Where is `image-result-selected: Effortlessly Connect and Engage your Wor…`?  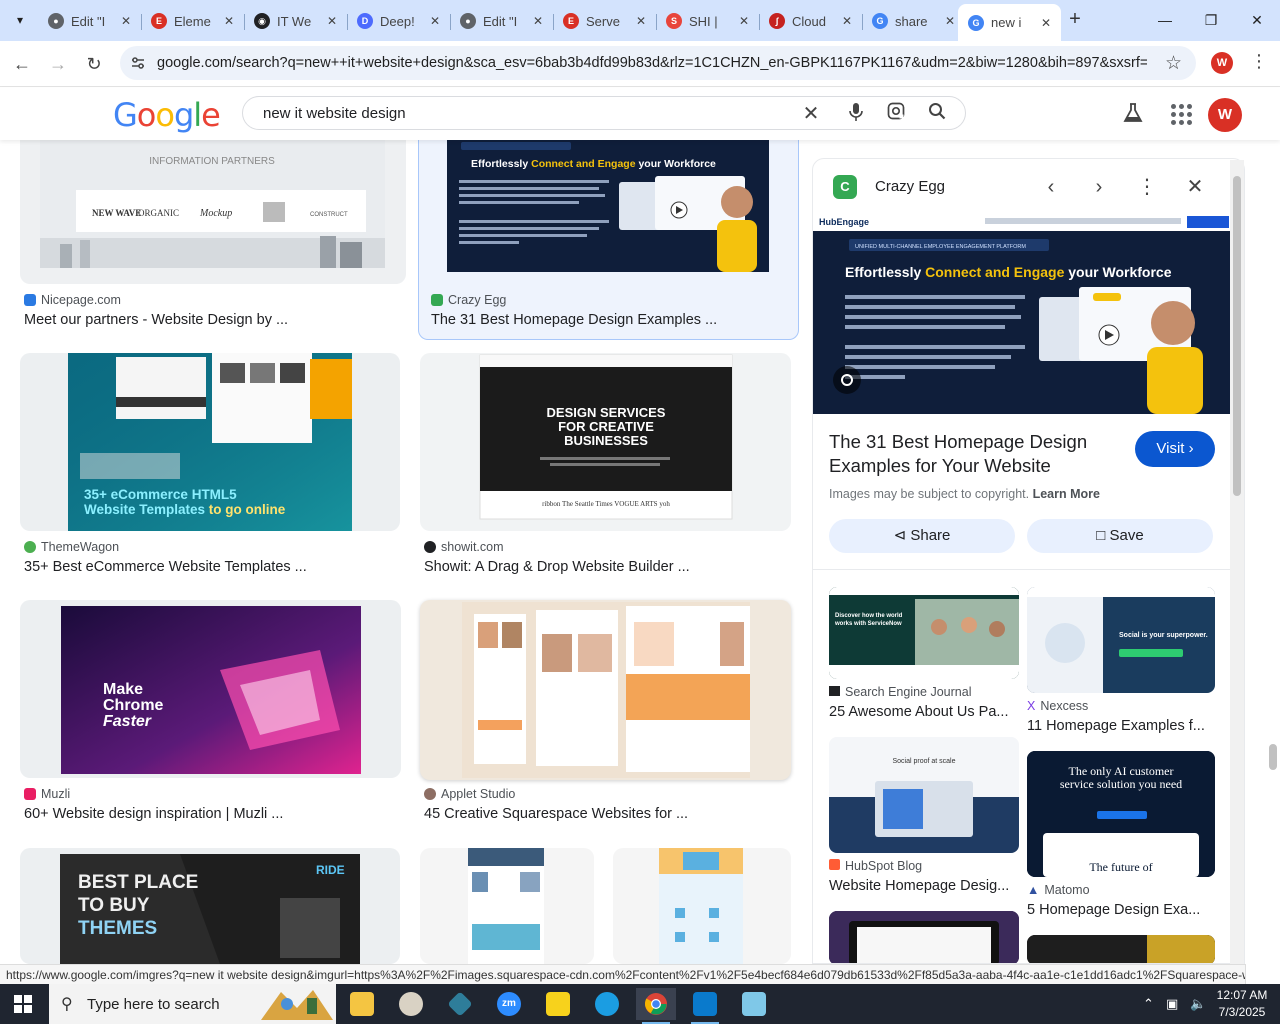
image-result-selected: Effortlessly Connect and Engage your Wor… is located at coordinates (609, 240).